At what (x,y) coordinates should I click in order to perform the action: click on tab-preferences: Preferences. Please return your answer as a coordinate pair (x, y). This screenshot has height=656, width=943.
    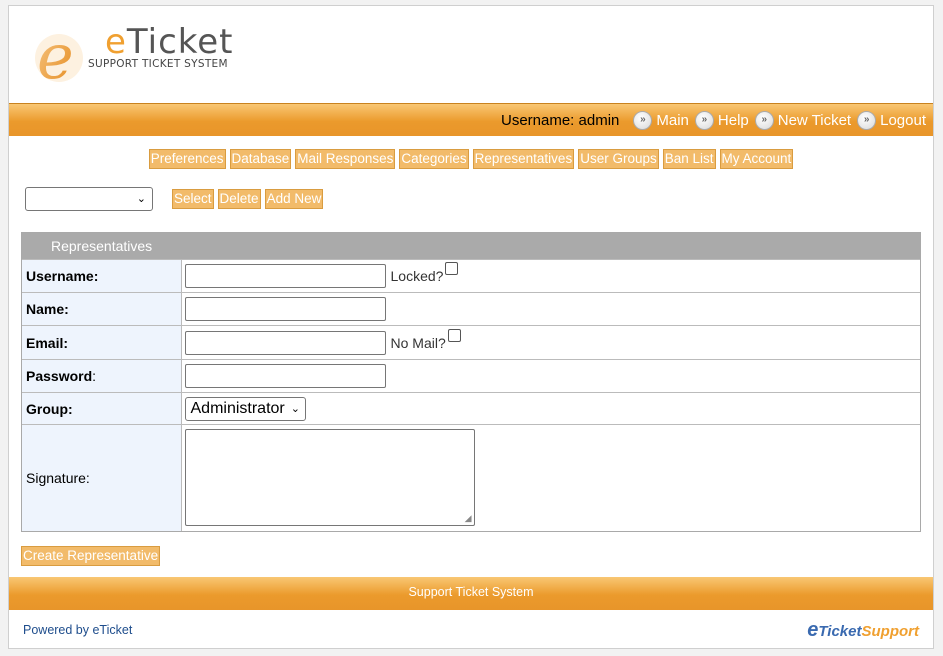
    Looking at the image, I should click on (187, 159).